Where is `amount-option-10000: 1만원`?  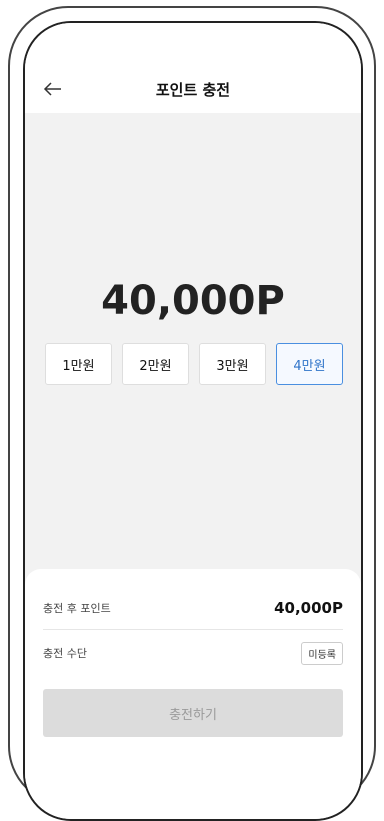
amount-option-10000: 1만원 is located at coordinates (78, 364).